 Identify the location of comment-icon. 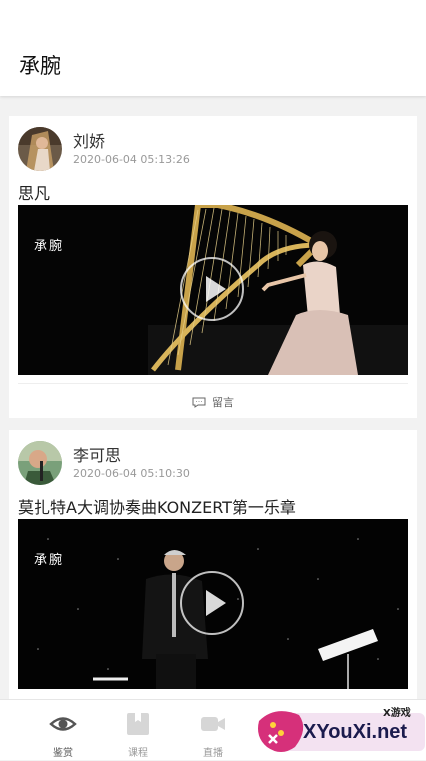
(199, 402).